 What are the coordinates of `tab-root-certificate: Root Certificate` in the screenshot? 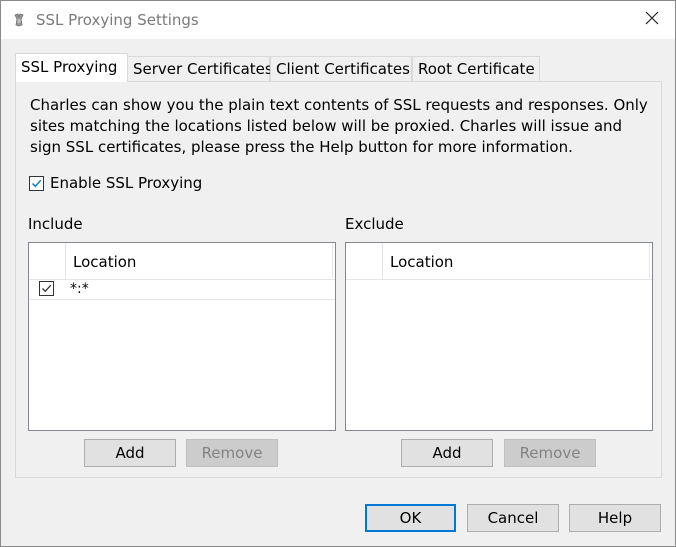 It's located at (476, 68).